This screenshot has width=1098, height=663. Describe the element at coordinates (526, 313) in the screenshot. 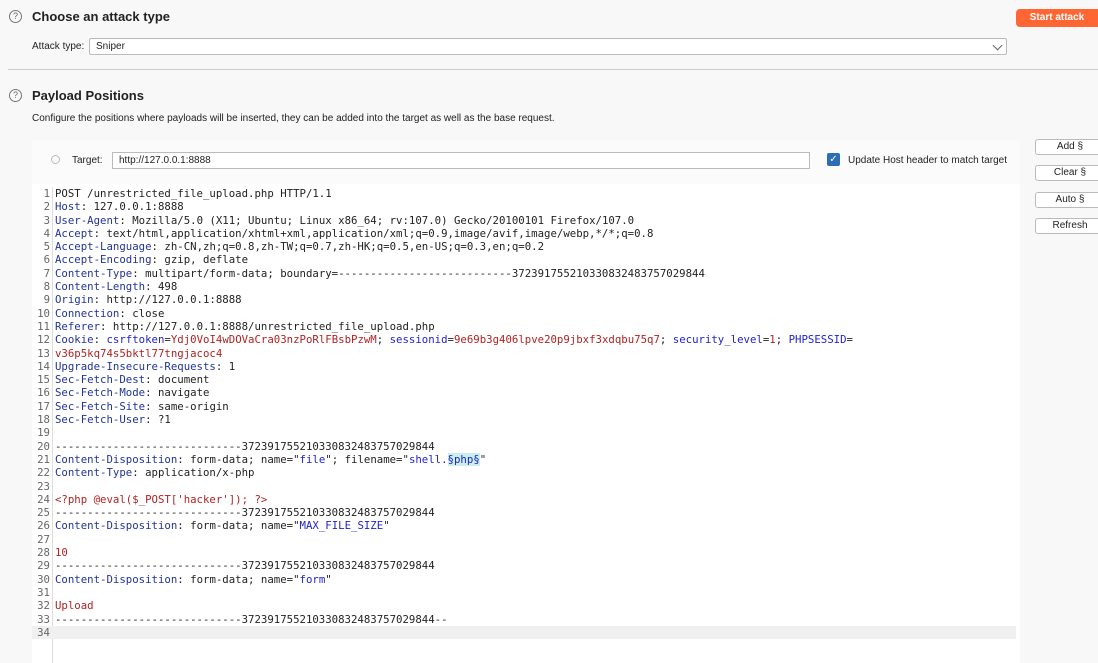

I see `request-line: 10 Connection: close` at that location.